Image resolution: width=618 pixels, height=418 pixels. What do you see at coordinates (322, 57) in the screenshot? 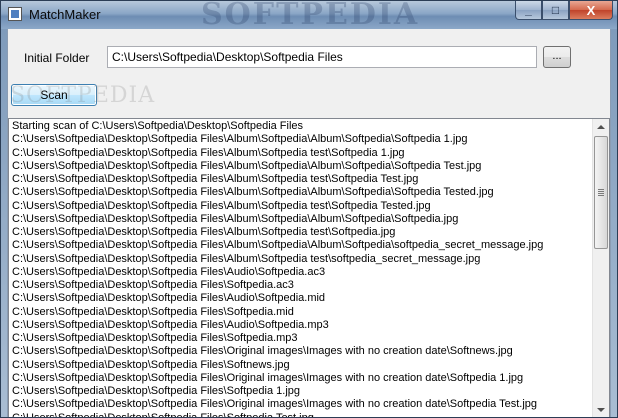
I see `initial-folder-input` at bounding box center [322, 57].